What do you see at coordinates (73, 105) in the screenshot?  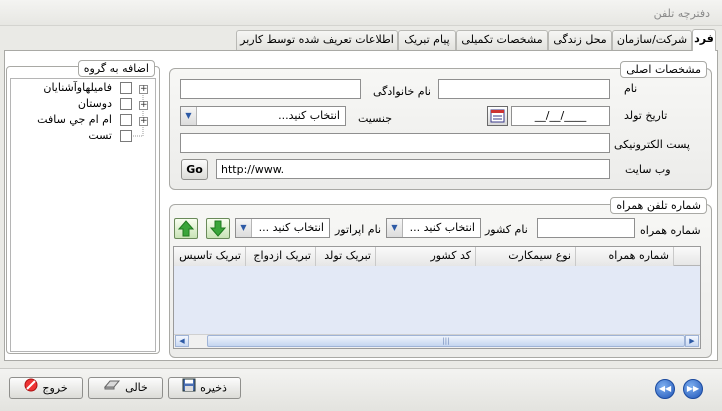 I see `tree-item-friends: دوستان` at bounding box center [73, 105].